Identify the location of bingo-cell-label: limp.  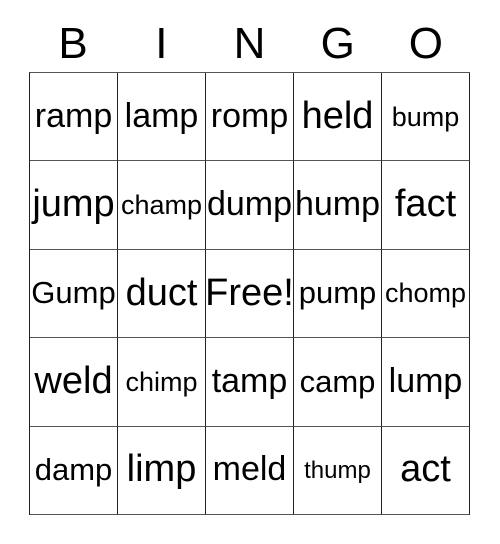
(161, 469).